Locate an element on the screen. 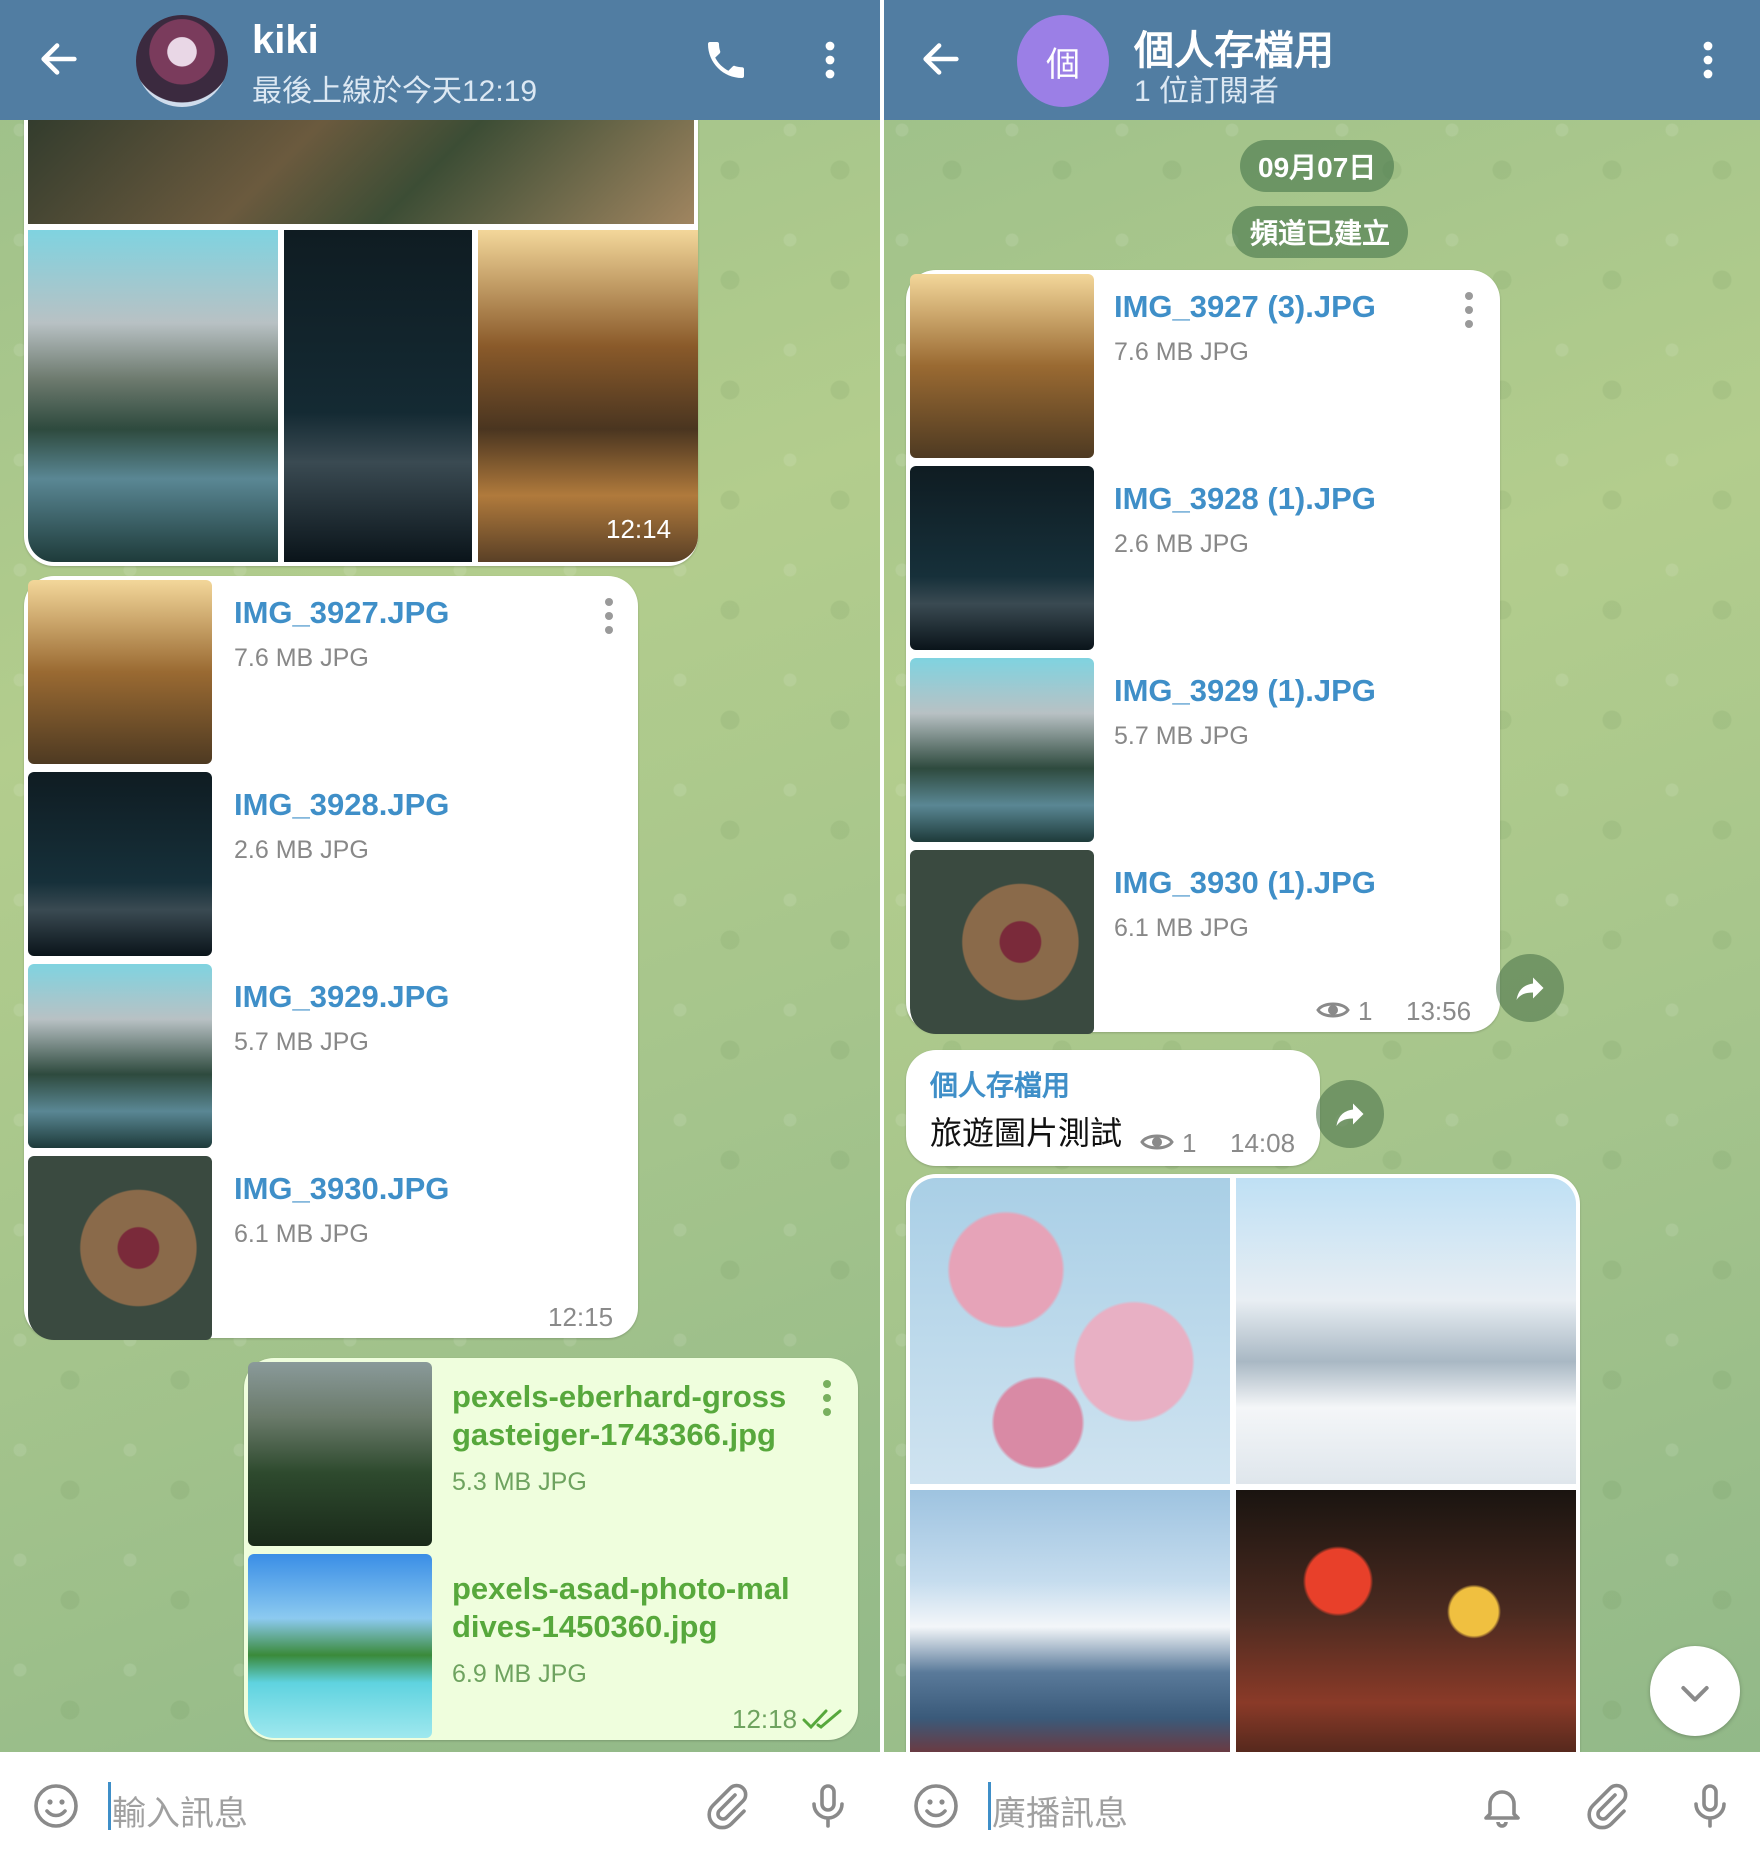 The width and height of the screenshot is (1760, 1860). file-name: IMG_3930 (1).JPG is located at coordinates (1245, 883).